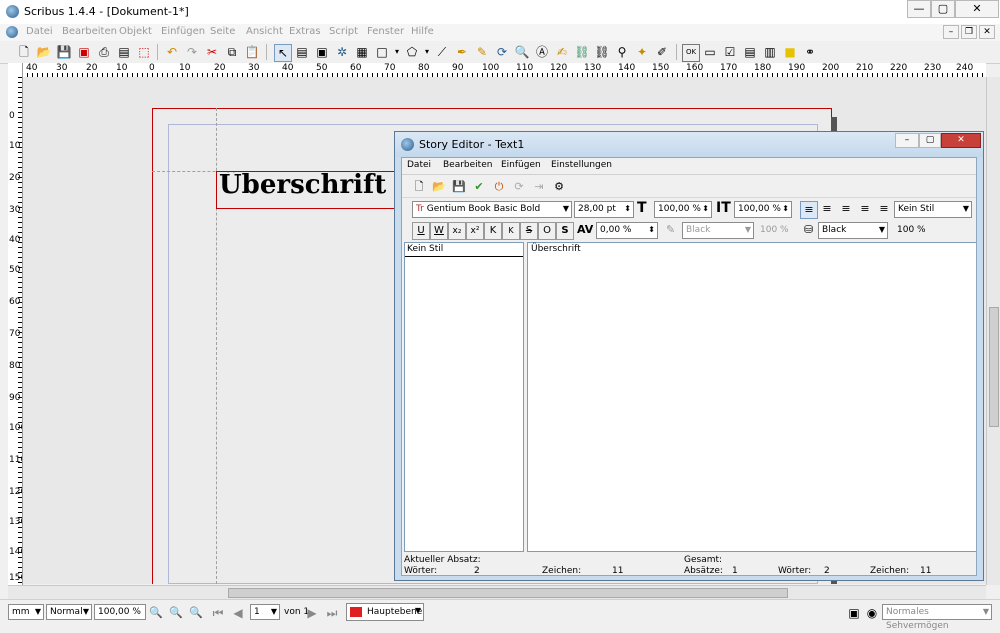 This screenshot has height=633, width=1000. Describe the element at coordinates (232, 52) in the screenshot. I see `copy-icon: ⧉` at that location.